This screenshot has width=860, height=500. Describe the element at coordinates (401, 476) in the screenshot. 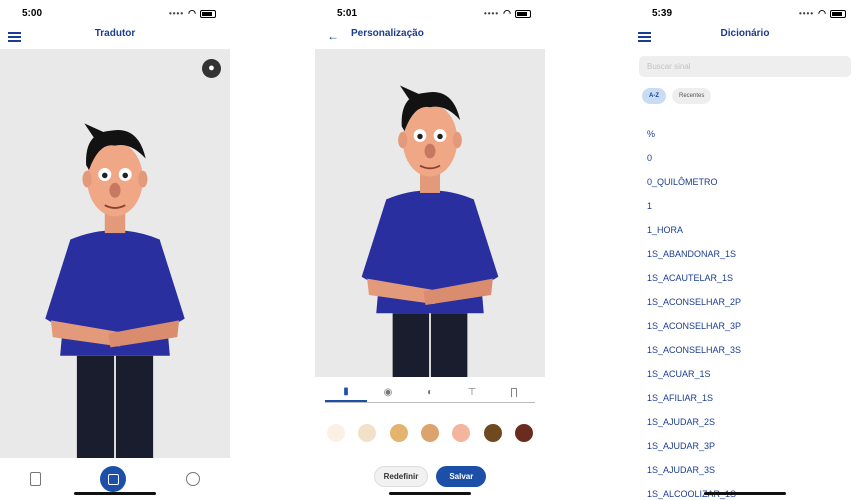

I see `reset-button: Redefinir` at that location.